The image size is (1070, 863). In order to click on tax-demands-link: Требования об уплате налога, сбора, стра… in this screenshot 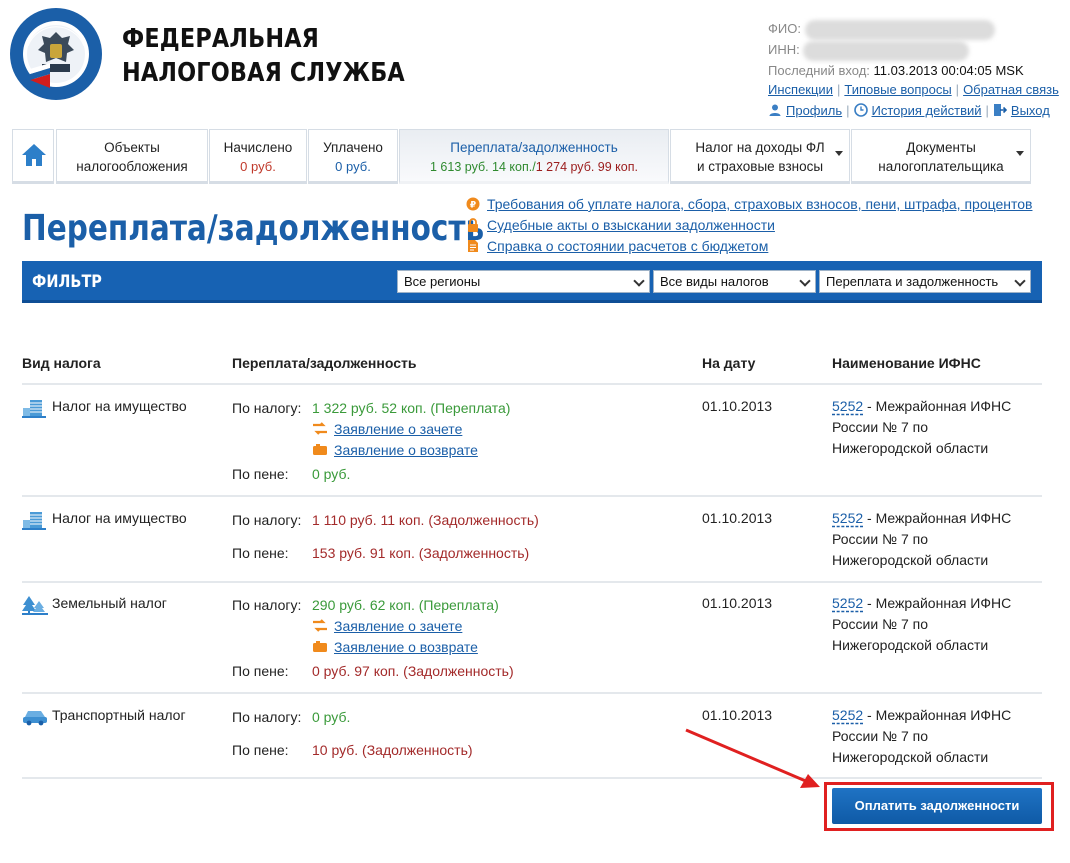, I will do `click(759, 204)`.